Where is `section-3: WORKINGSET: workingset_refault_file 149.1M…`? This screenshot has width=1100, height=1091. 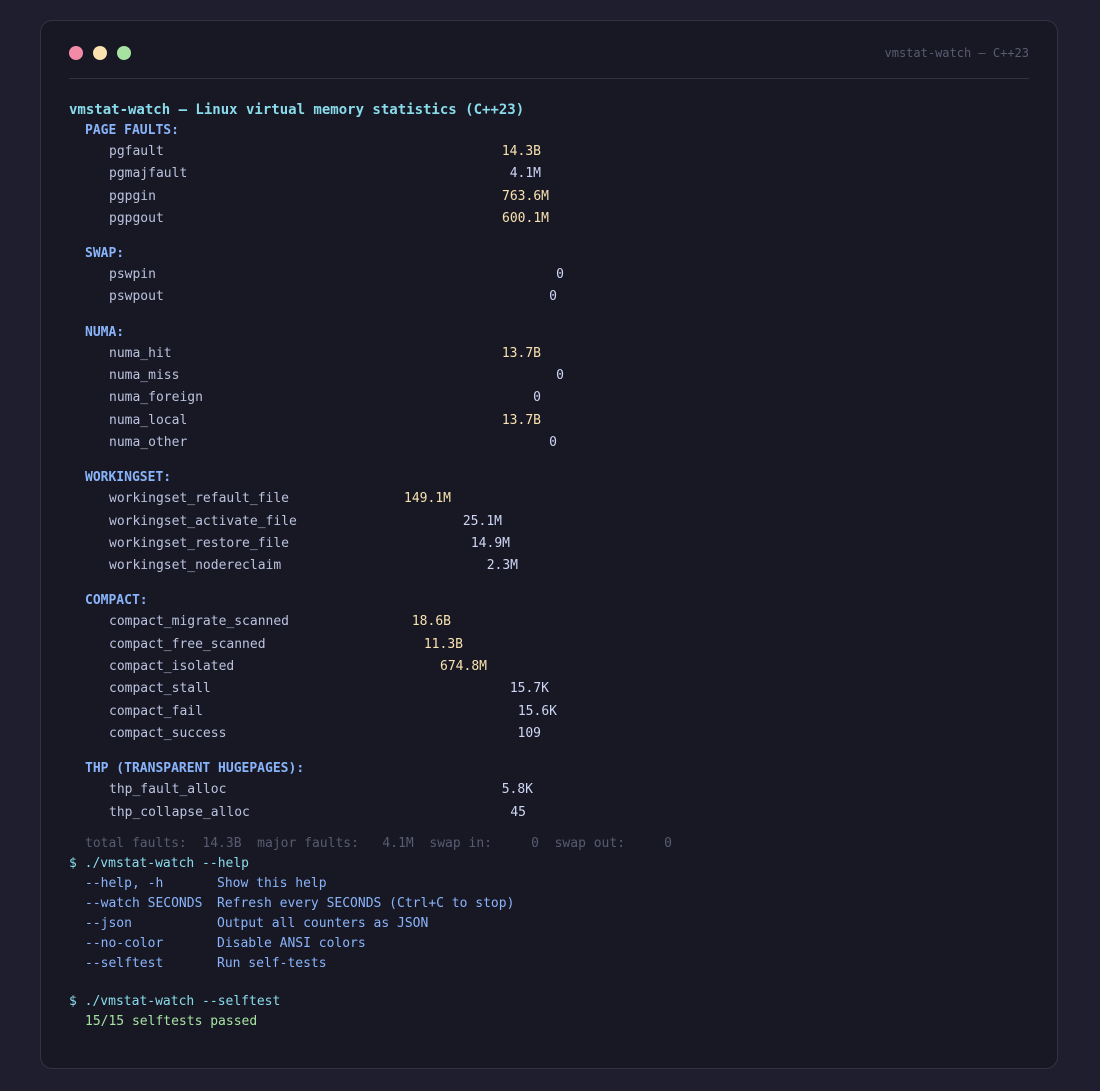
section-3: WORKINGSET: workingset_refault_file 149.1M… is located at coordinates (549, 522).